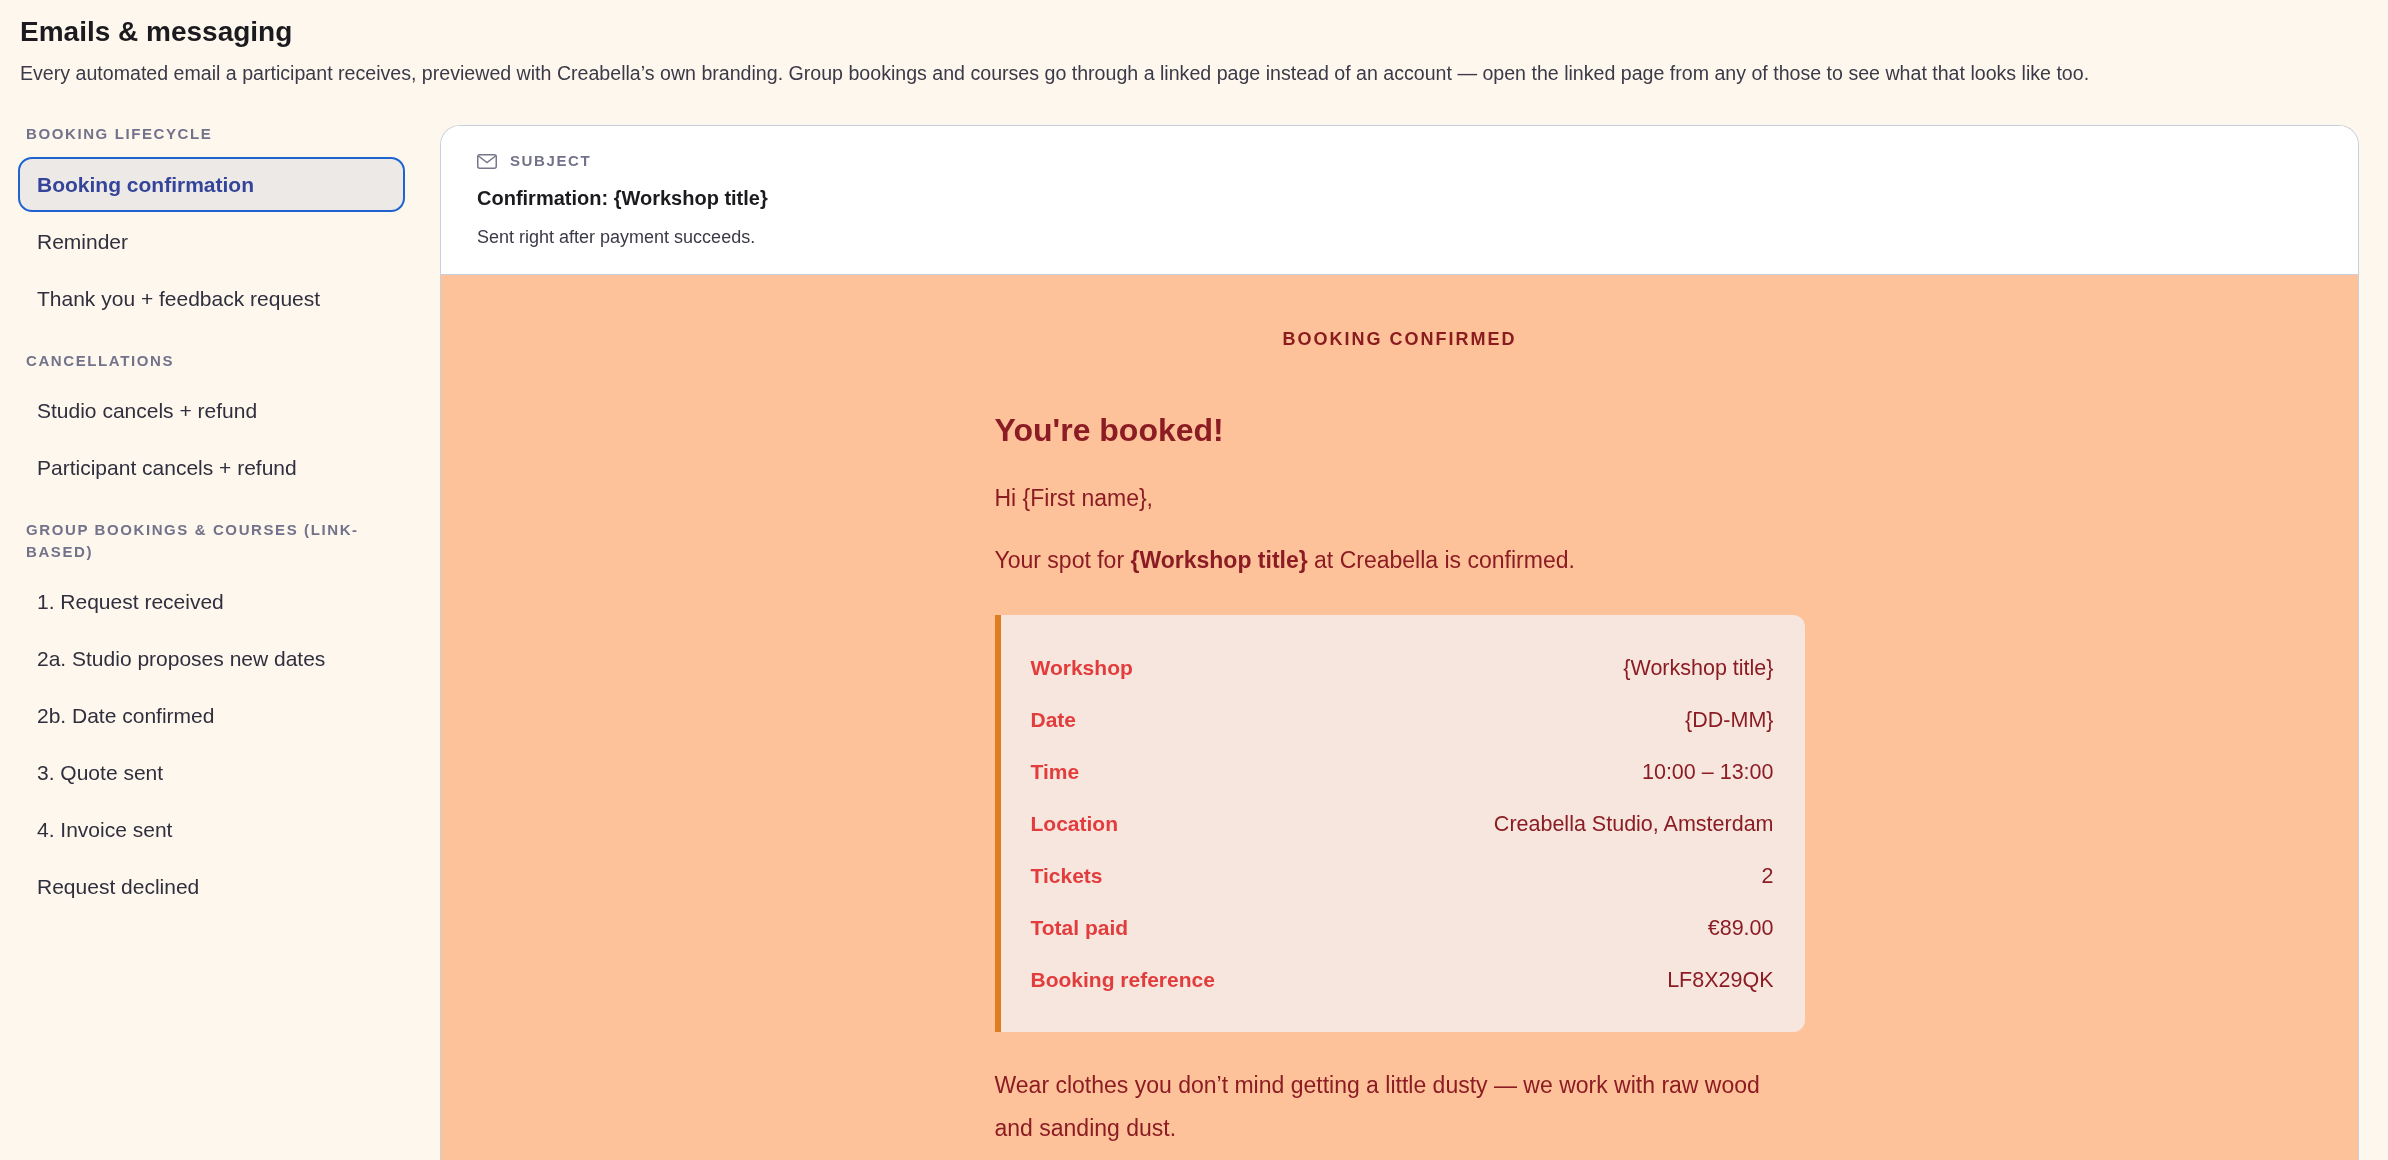  What do you see at coordinates (211, 601) in the screenshot?
I see `email-template-item: 1. Request received` at bounding box center [211, 601].